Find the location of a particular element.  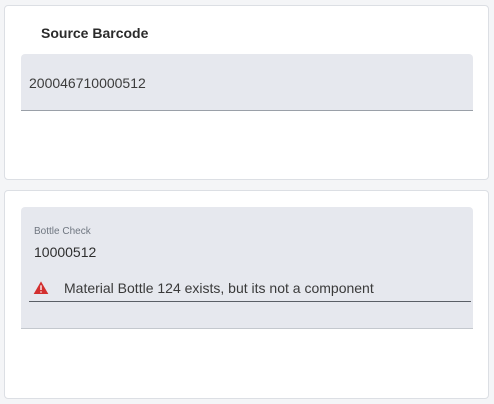

bottle-check-value: 10000512 is located at coordinates (65, 252).